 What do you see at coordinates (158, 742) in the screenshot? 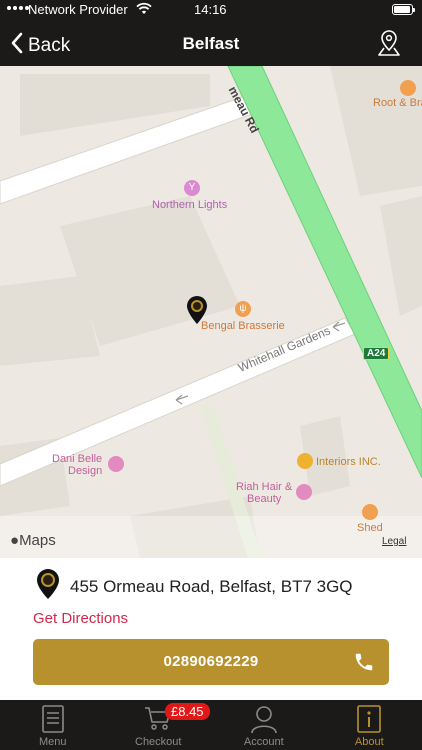
I see `tab-checkout-label: Checkout` at bounding box center [158, 742].